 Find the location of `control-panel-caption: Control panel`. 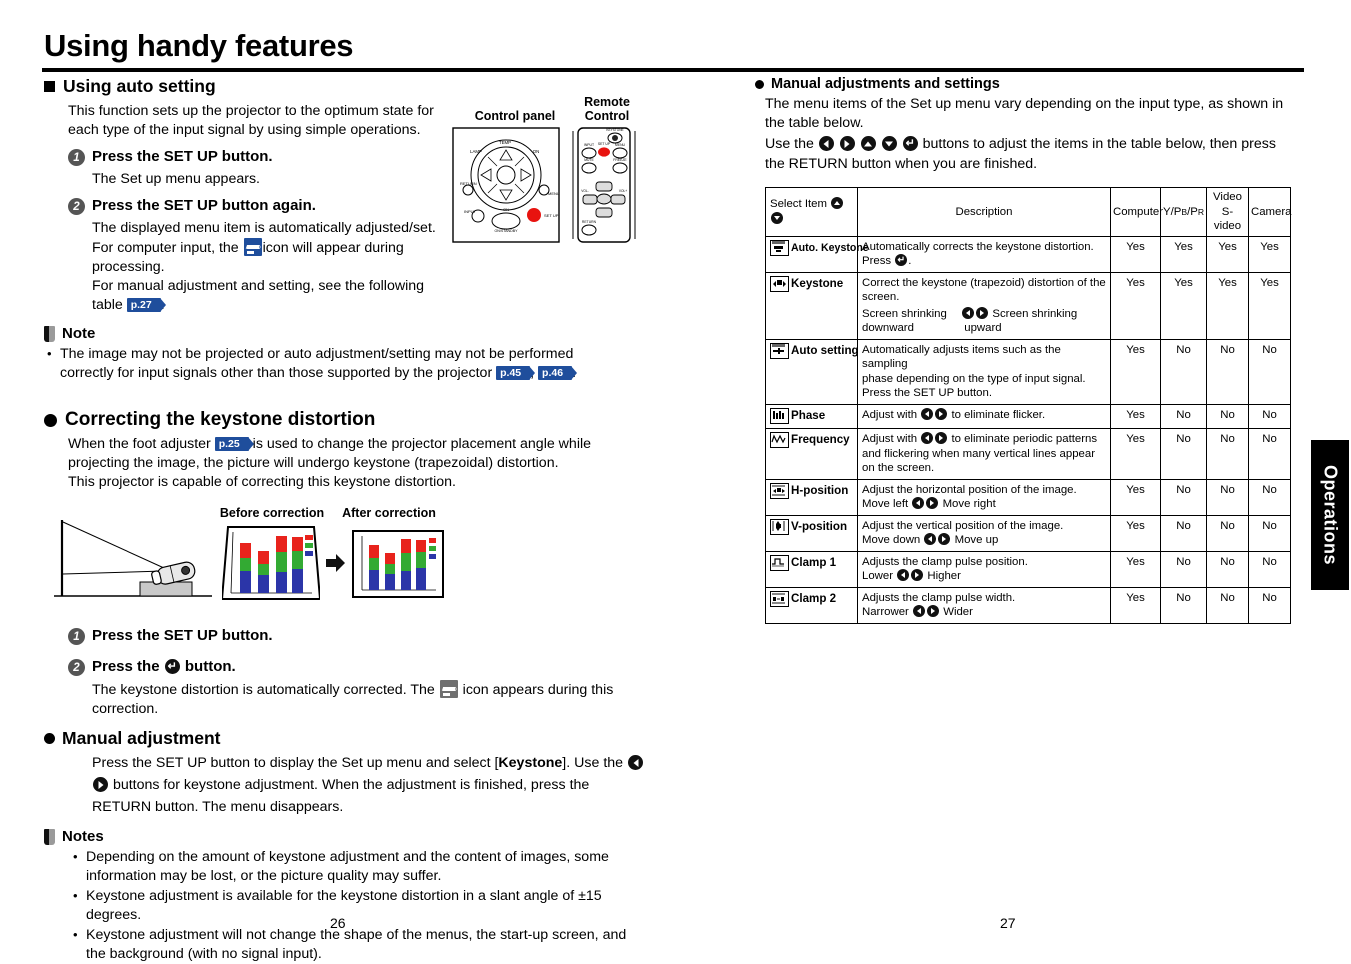

control-panel-caption: Control panel is located at coordinates (515, 116).